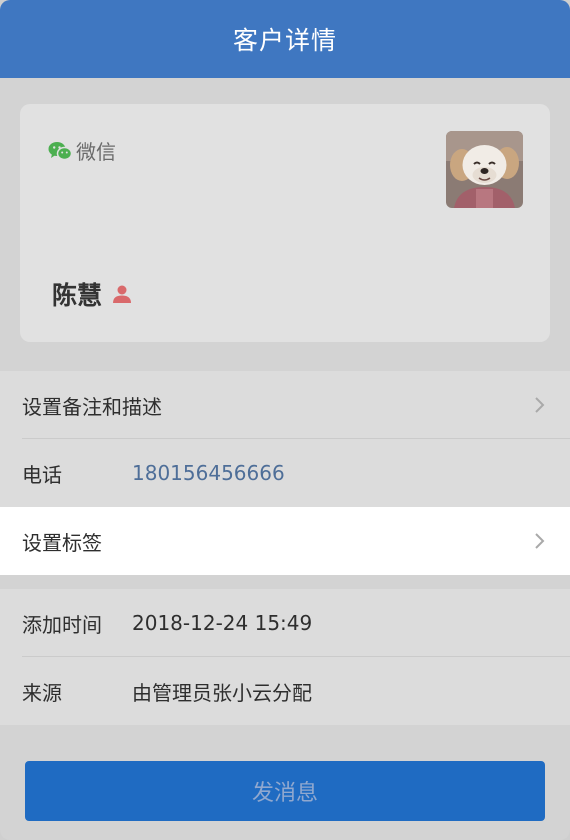  I want to click on added-time-row: 添加时间 2018-12-24 15:49, so click(285, 623).